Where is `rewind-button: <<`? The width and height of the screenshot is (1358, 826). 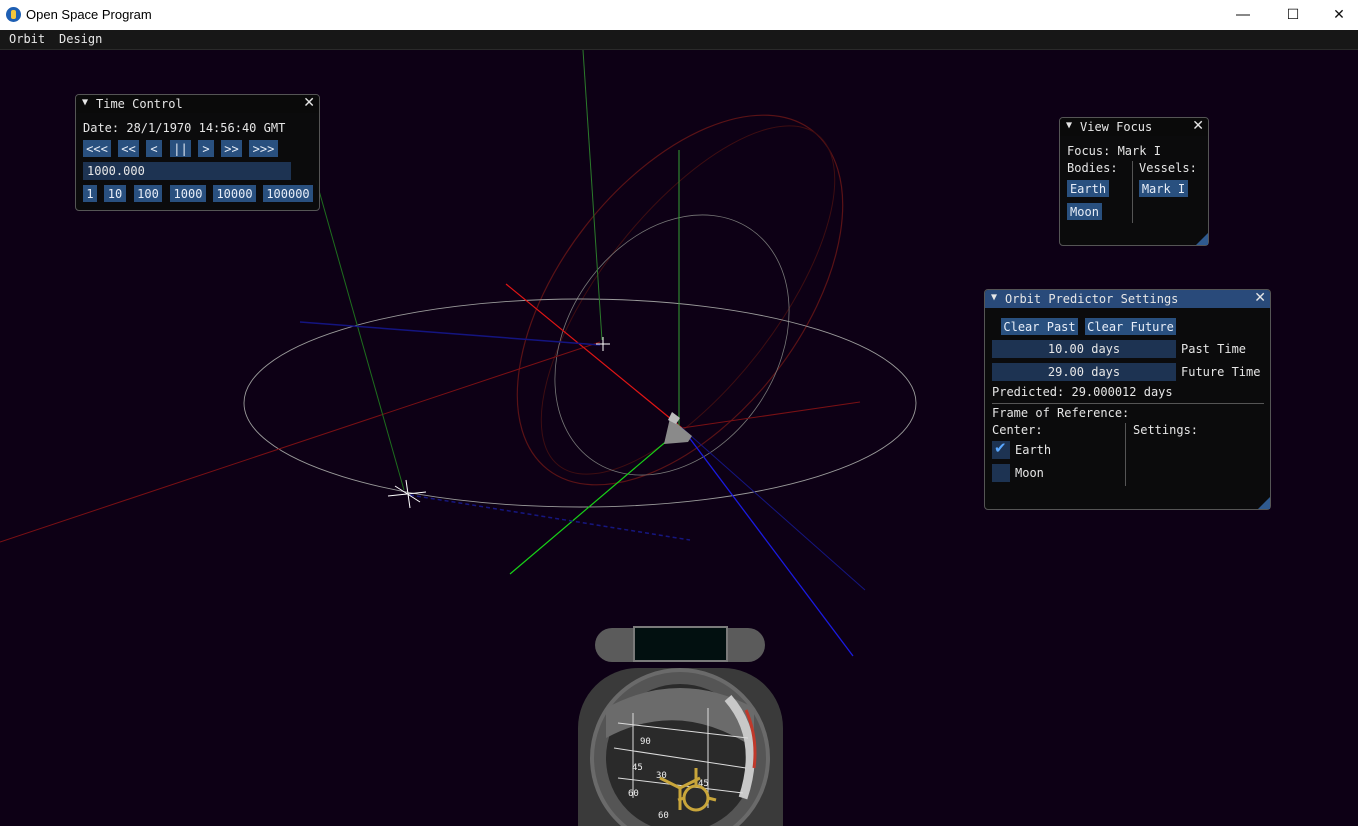
rewind-button: << is located at coordinates (128, 148).